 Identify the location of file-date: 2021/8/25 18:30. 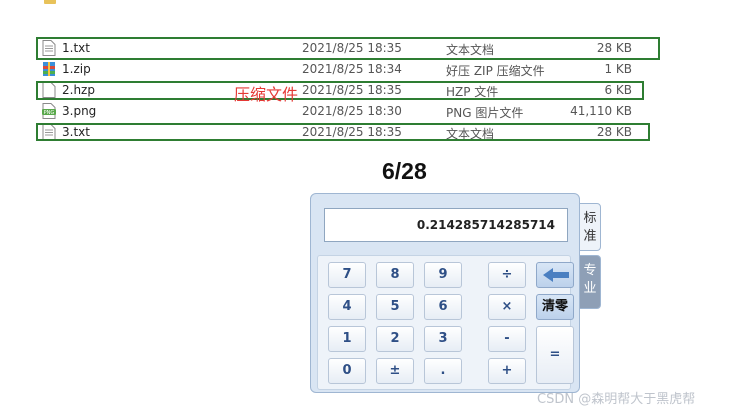
(352, 111).